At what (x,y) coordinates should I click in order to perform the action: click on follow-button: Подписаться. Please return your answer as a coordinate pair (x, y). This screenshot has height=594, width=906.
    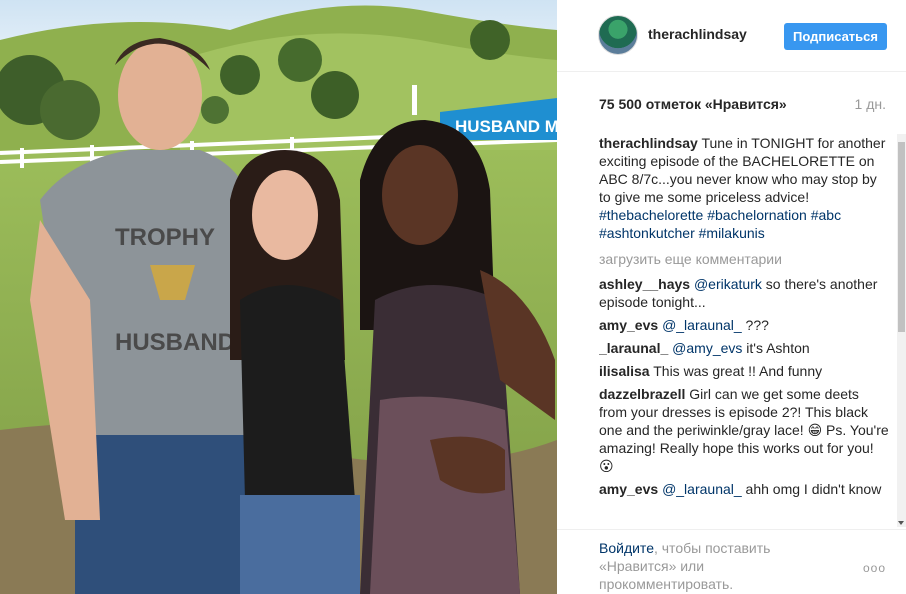
    Looking at the image, I should click on (835, 36).